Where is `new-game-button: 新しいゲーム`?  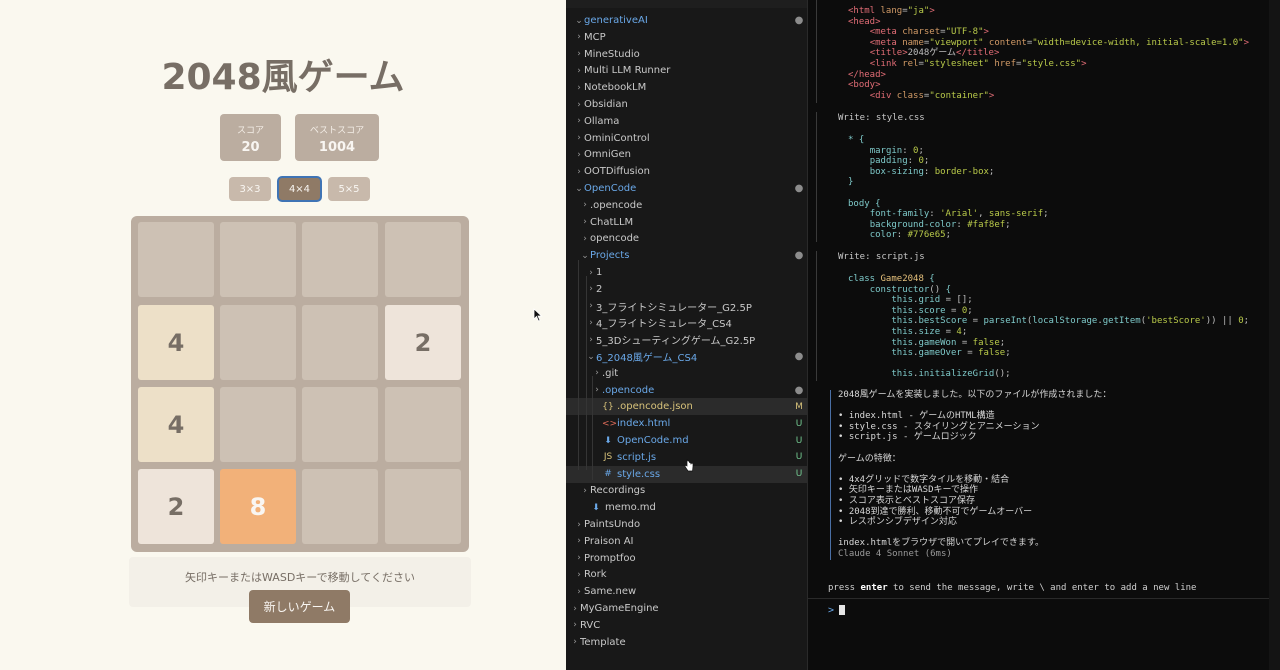 new-game-button: 新しいゲーム is located at coordinates (299, 606).